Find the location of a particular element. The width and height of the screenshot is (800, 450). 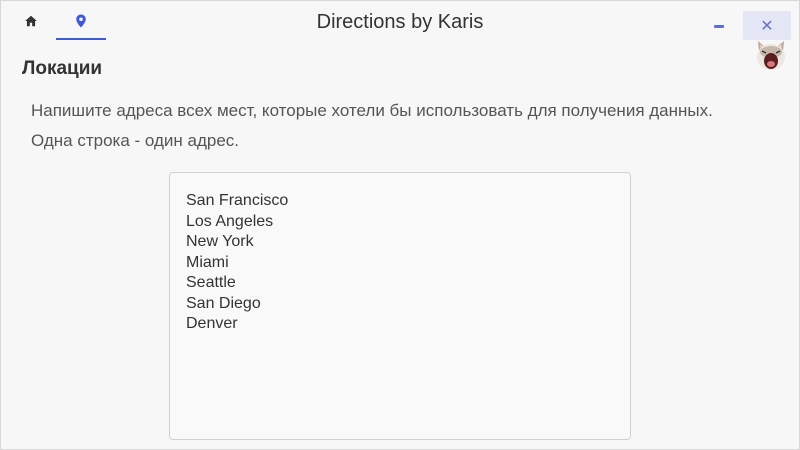

close-icon: ✕ is located at coordinates (767, 26).